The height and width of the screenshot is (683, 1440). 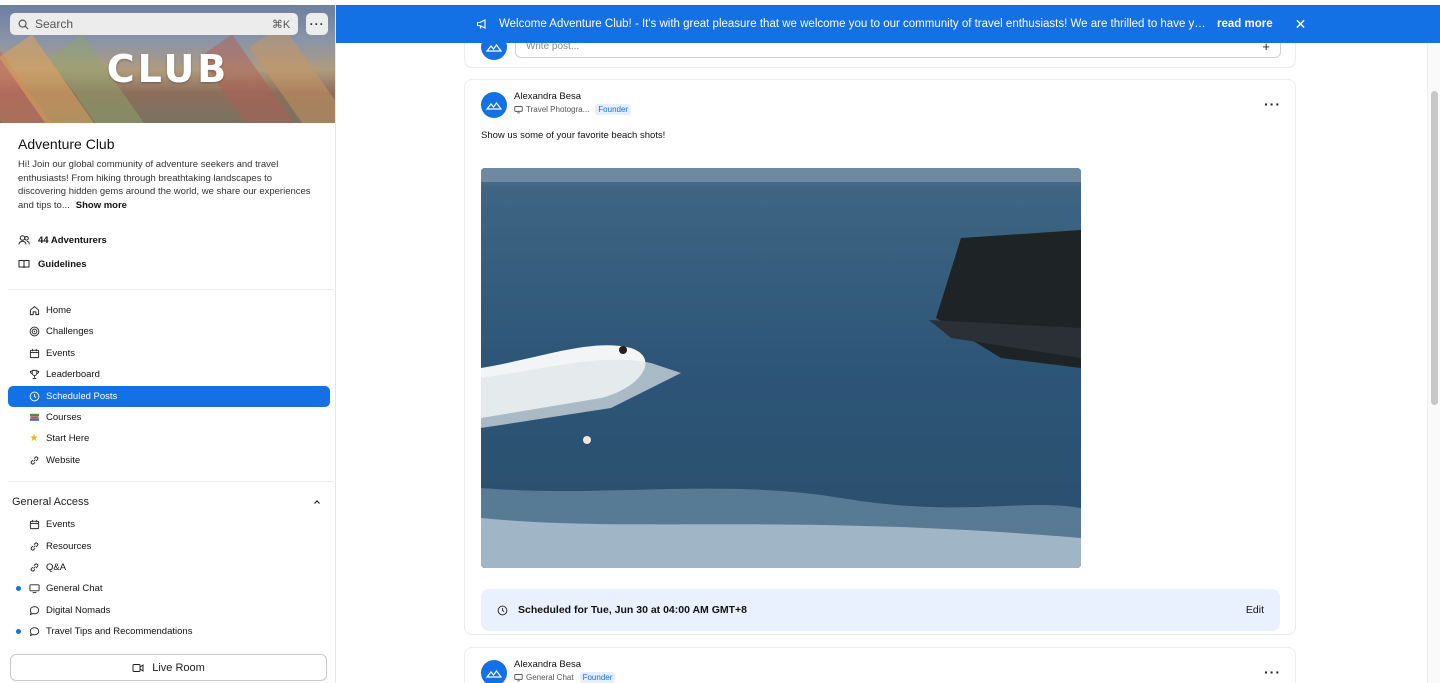 I want to click on more-options-button: ···, so click(x=317, y=24).